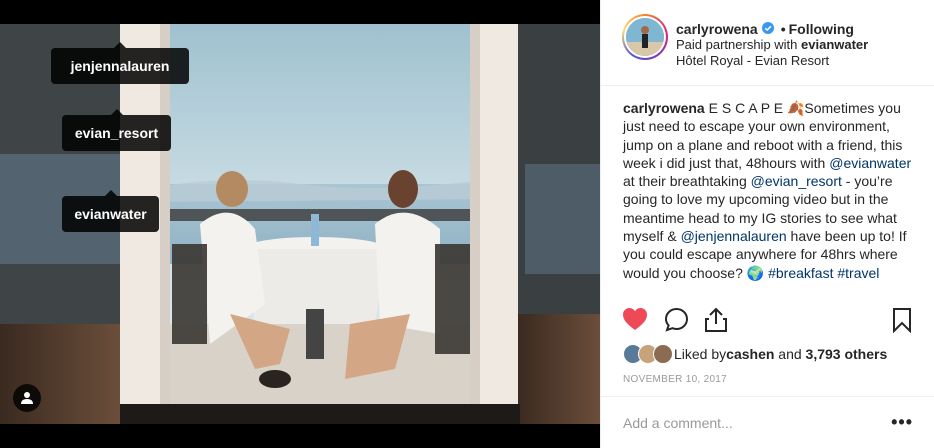 The image size is (934, 448). What do you see at coordinates (847, 354) in the screenshot?
I see `likes-count: 3,793 others` at bounding box center [847, 354].